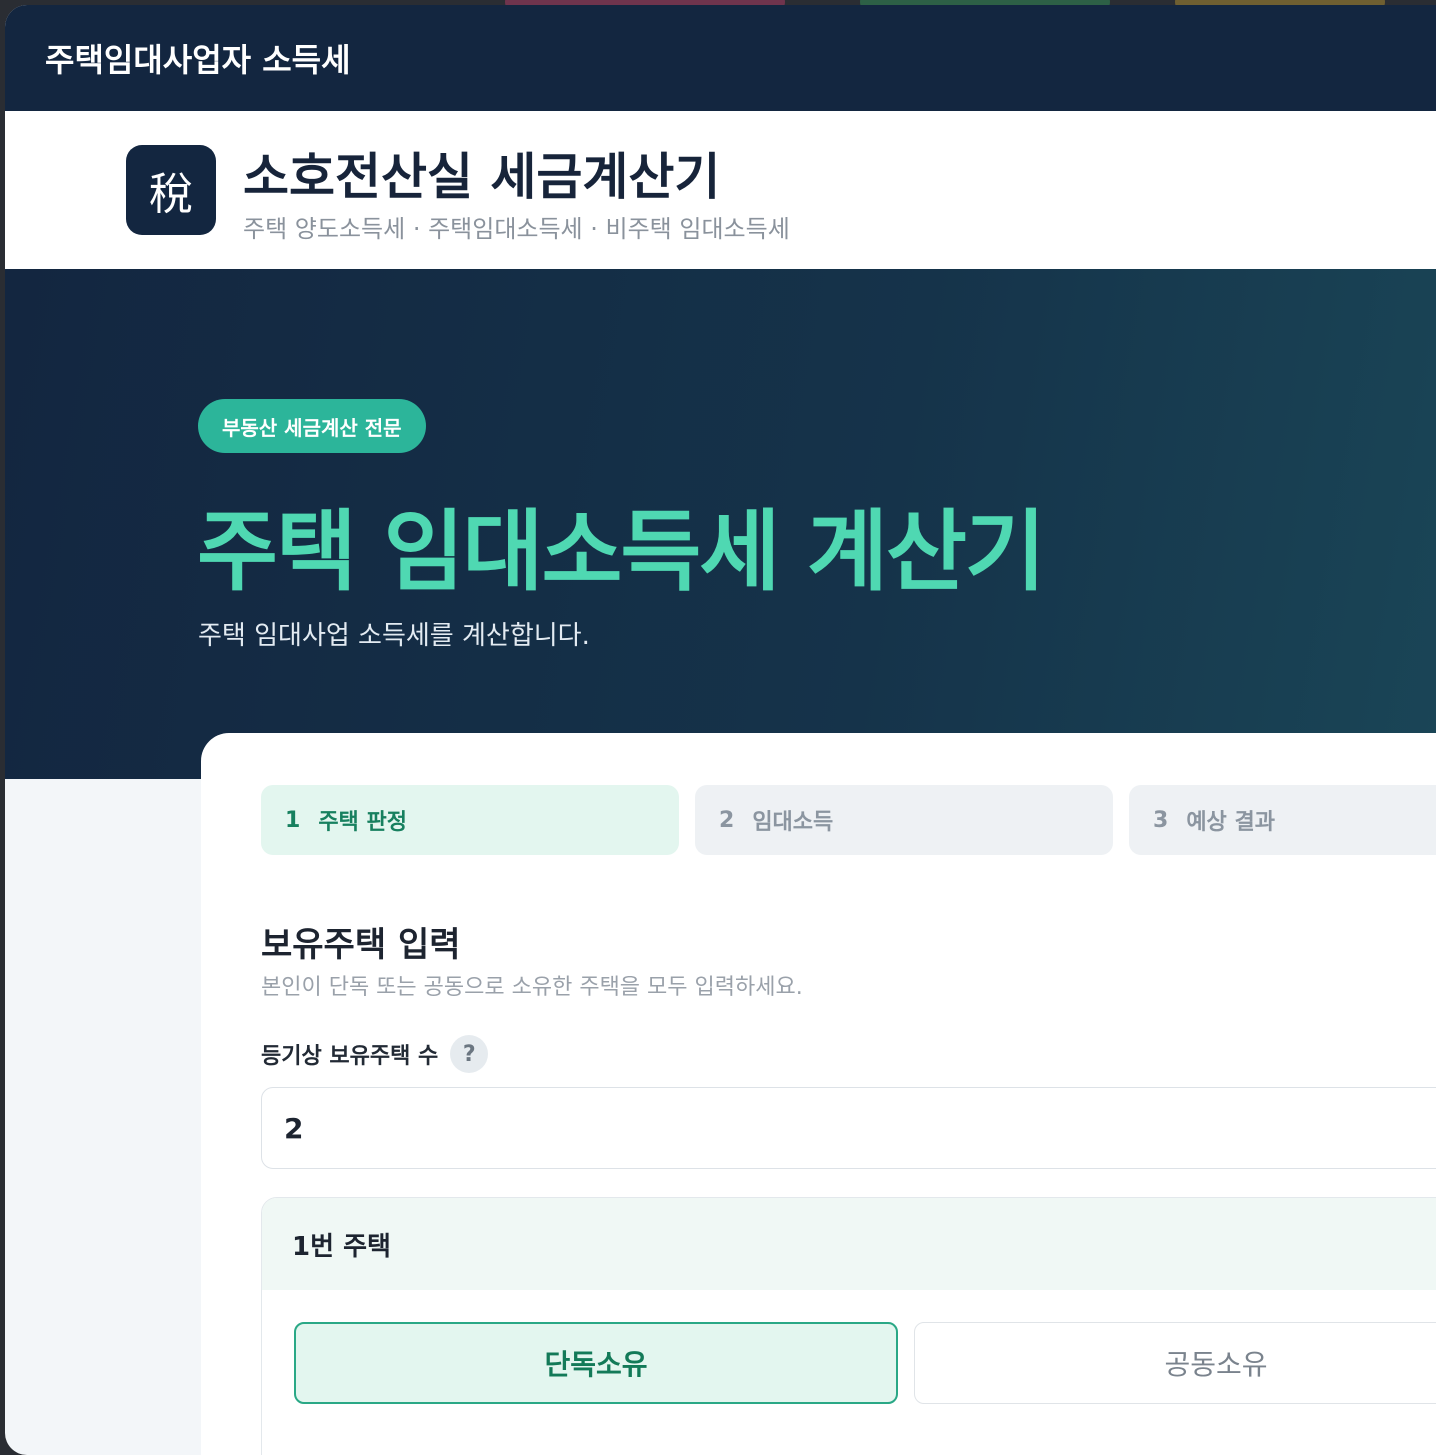  Describe the element at coordinates (1230, 822) in the screenshot. I see `step-label: 예상 결과` at that location.